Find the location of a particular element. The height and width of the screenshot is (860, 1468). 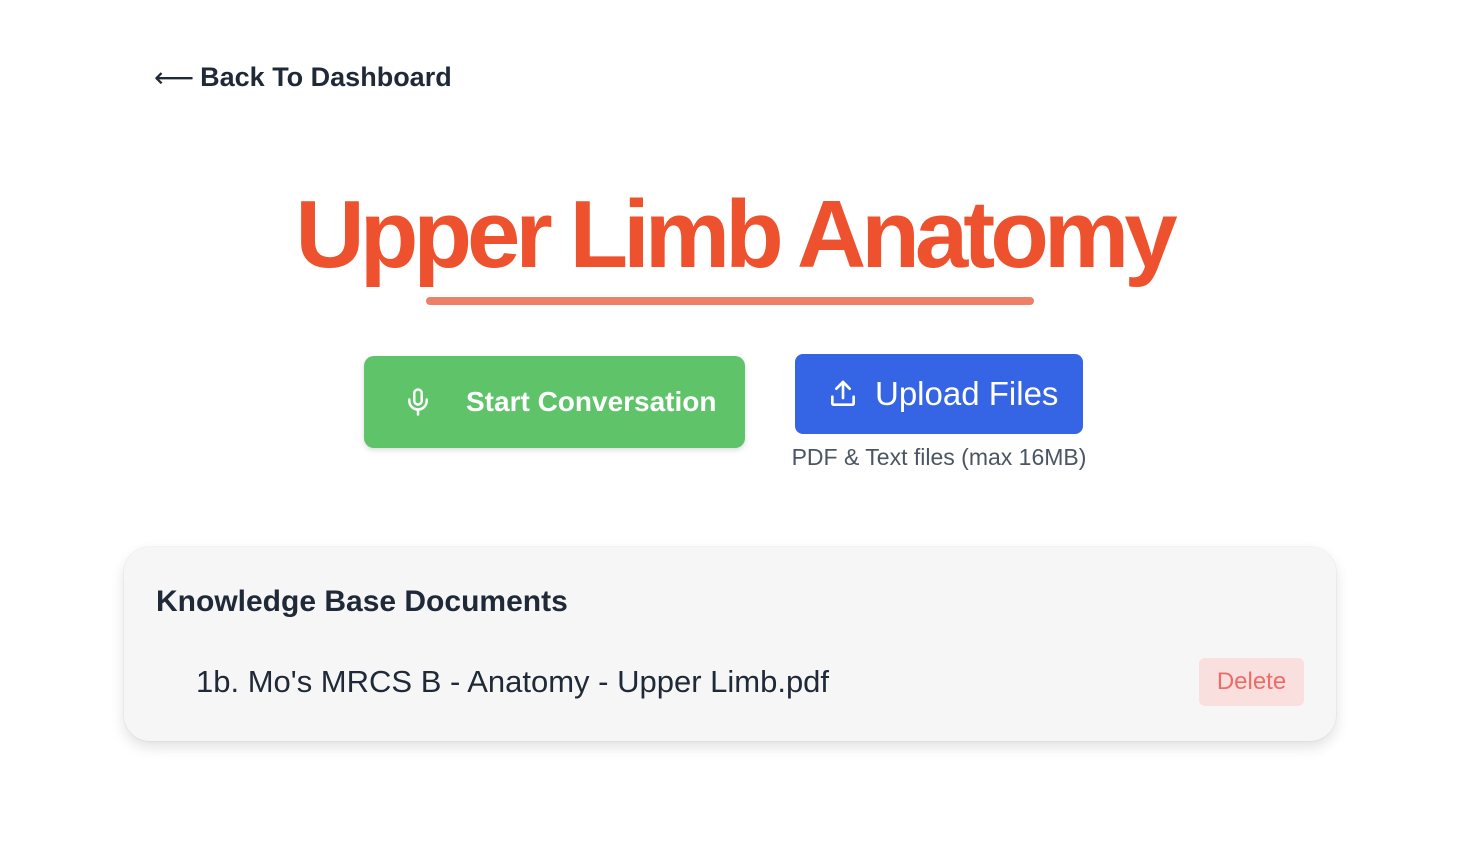

back-to-dashboard-link: ⟵ Back To Dashboard is located at coordinates (303, 77).